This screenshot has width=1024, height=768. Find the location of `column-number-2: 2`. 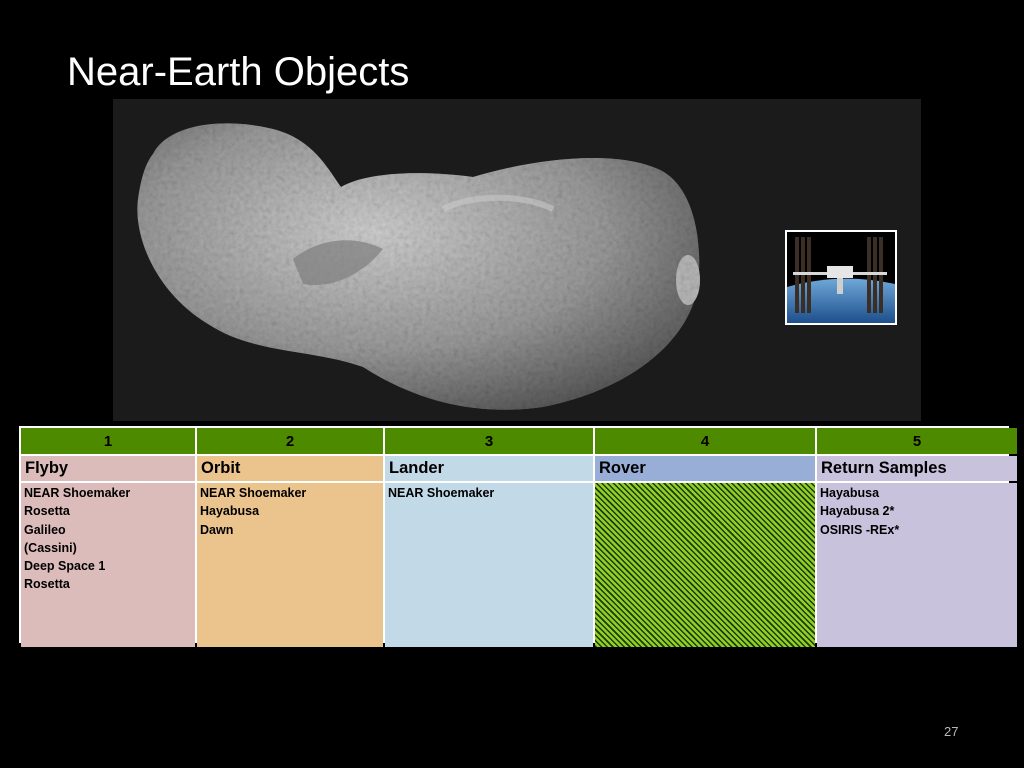

column-number-2: 2 is located at coordinates (290, 441).